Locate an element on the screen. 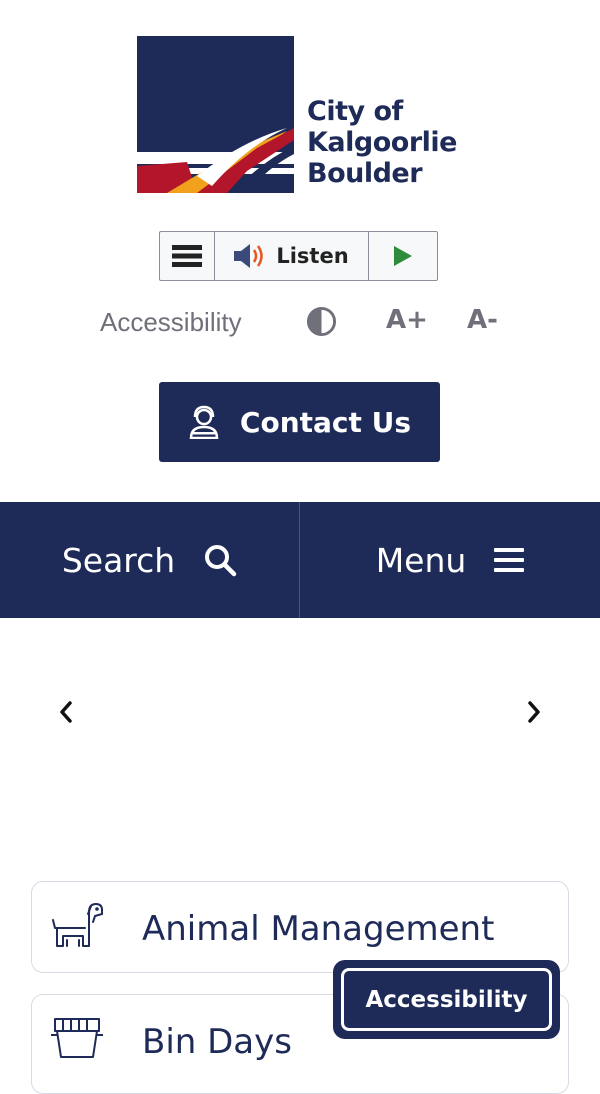 The image size is (600, 1094). dog-icon is located at coordinates (77, 925).